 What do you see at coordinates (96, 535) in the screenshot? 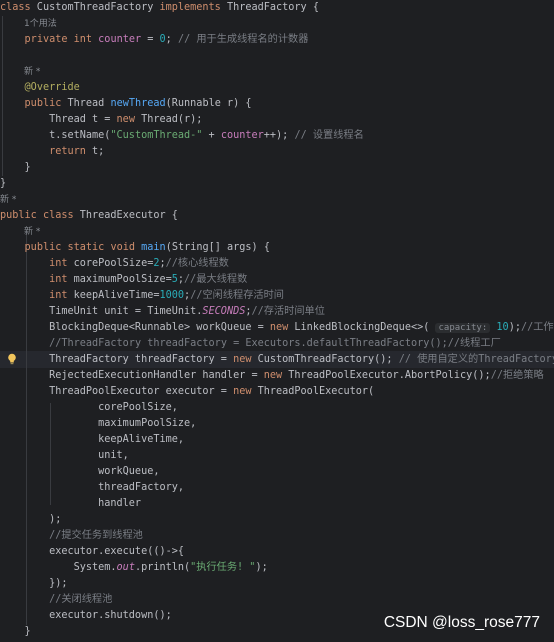
I see `code-line: //提交任务到线程池` at bounding box center [96, 535].